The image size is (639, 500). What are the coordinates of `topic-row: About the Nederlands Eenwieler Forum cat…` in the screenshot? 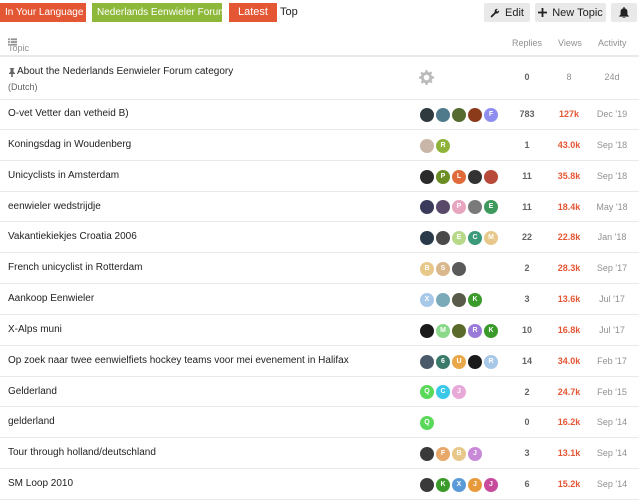 It's located at (319, 79).